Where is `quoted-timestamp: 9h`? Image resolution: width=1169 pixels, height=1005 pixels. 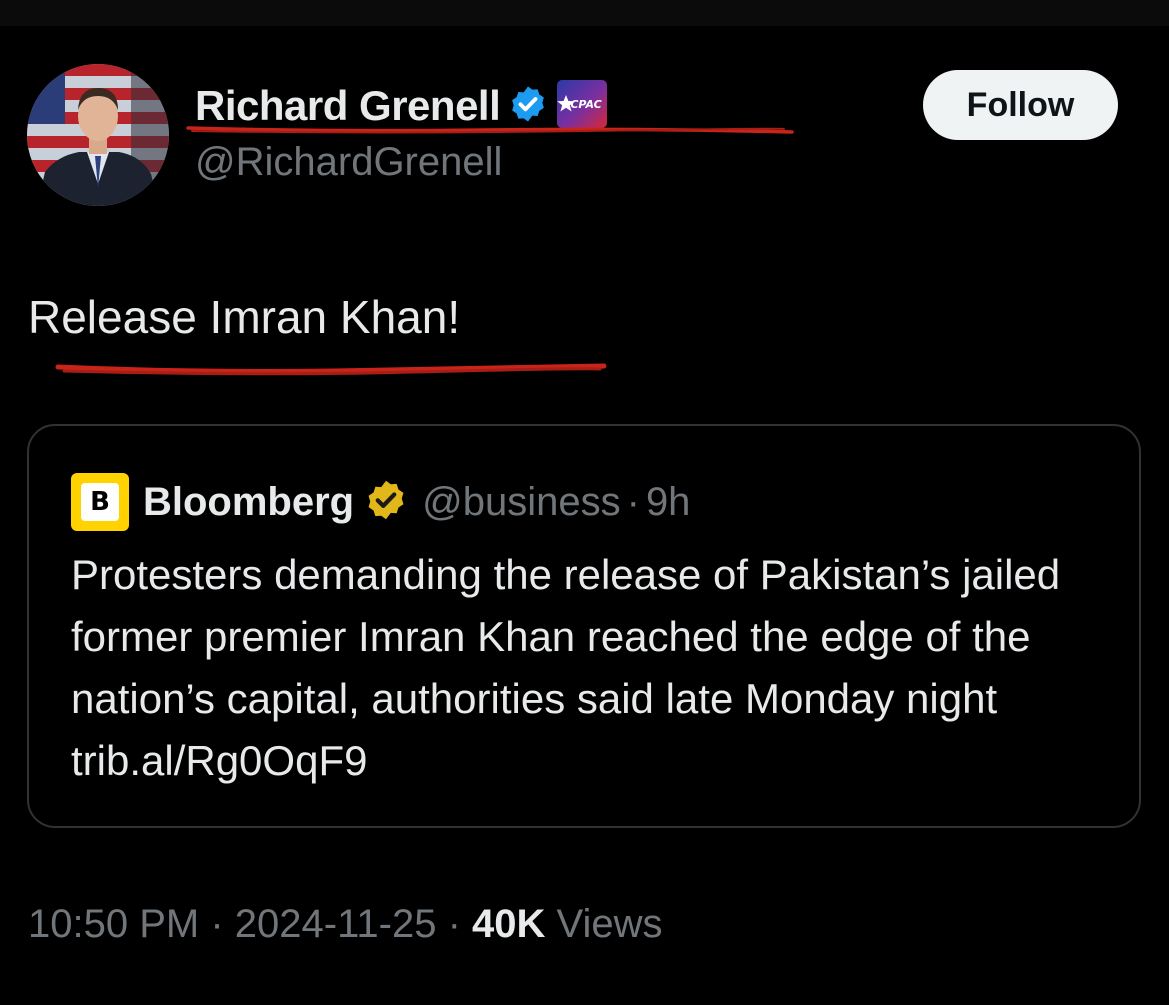 quoted-timestamp: 9h is located at coordinates (668, 502).